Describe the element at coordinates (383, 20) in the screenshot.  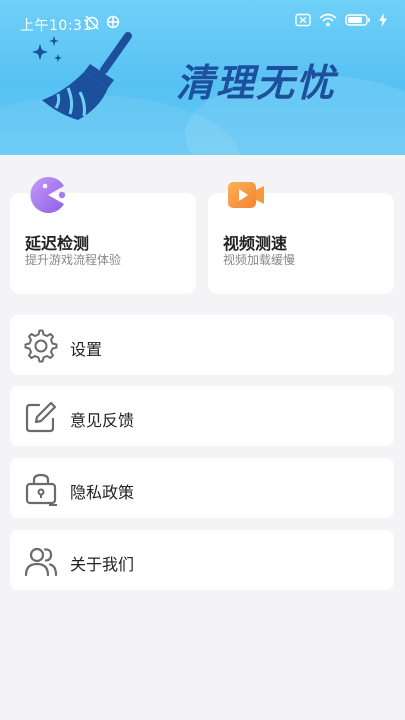
I see `charging-icon` at that location.